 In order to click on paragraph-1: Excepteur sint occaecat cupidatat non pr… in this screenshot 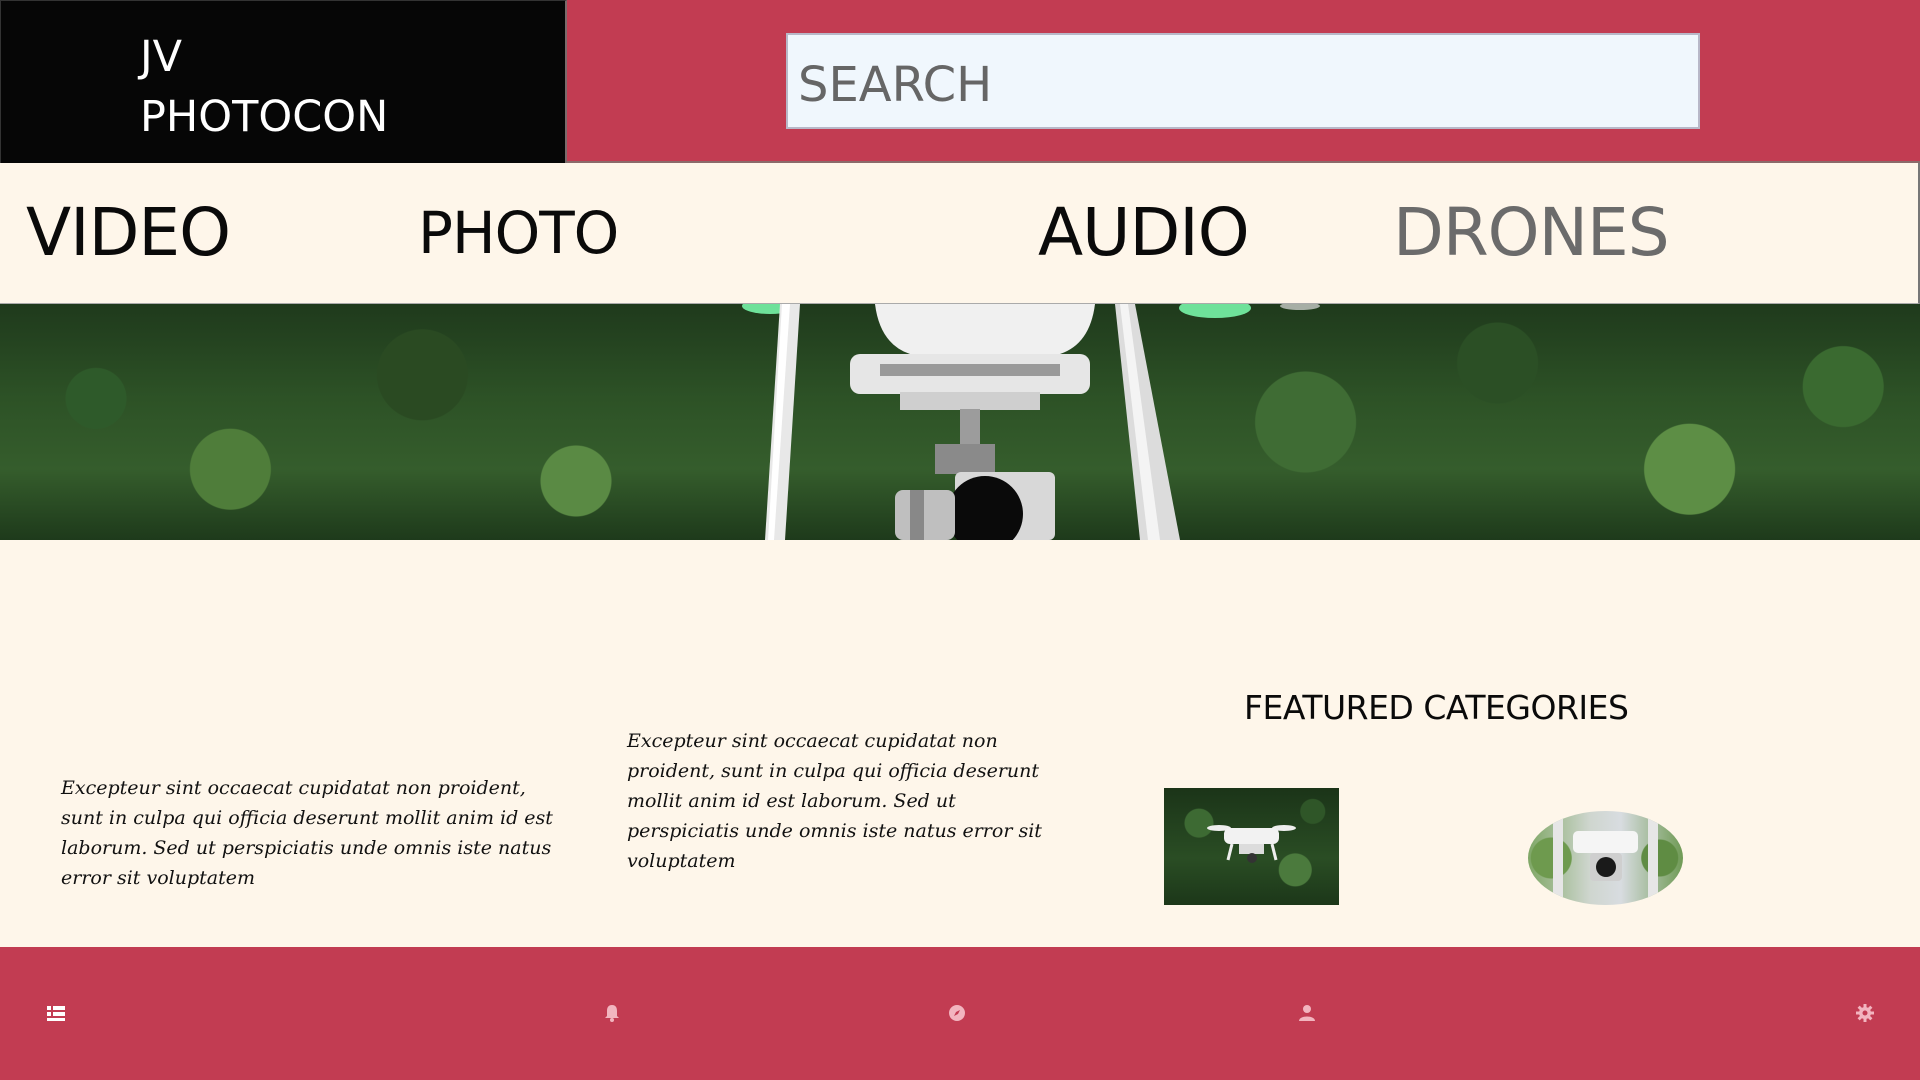, I will do `click(307, 833)`.